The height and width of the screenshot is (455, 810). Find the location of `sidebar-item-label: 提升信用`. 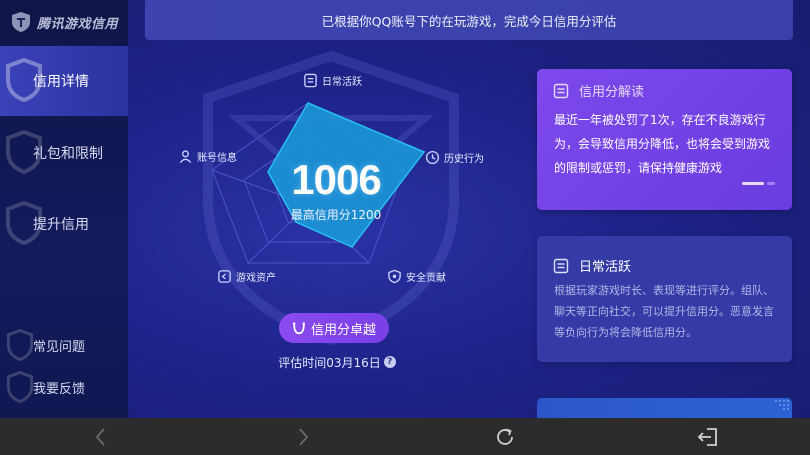

sidebar-item-label: 提升信用 is located at coordinates (61, 225).